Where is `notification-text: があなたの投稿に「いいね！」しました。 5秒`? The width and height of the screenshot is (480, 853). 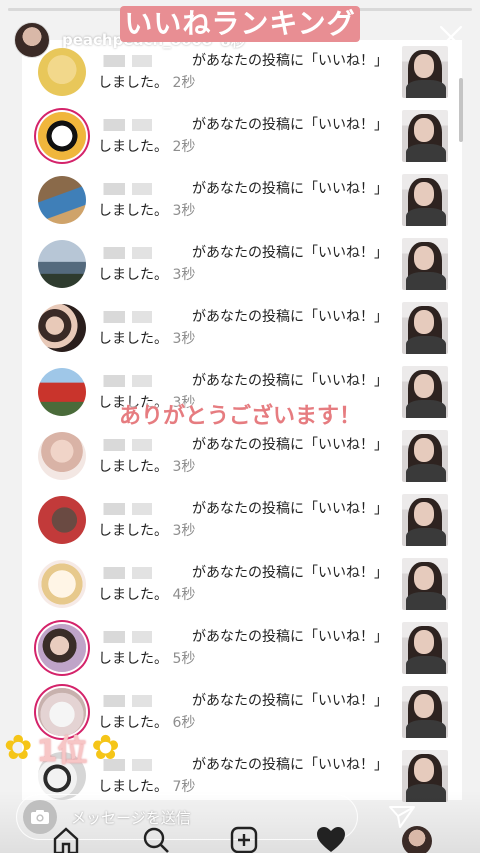
notification-text: があなたの投稿に「いいね！」しました。 5秒 is located at coordinates (243, 648).